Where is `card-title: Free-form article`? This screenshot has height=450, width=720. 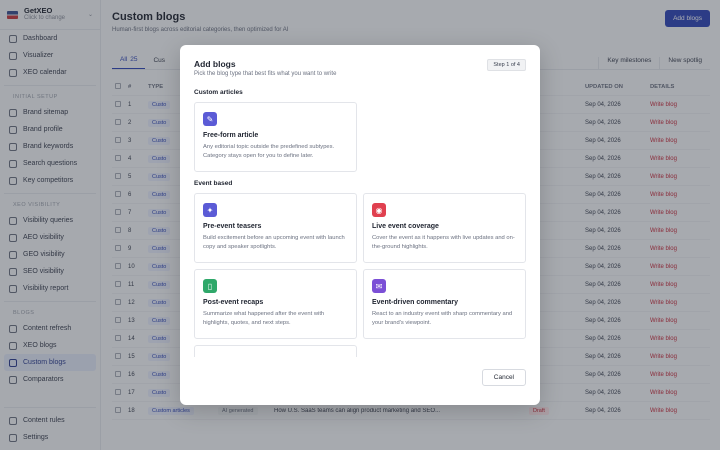
card-title: Free-form article is located at coordinates (231, 135).